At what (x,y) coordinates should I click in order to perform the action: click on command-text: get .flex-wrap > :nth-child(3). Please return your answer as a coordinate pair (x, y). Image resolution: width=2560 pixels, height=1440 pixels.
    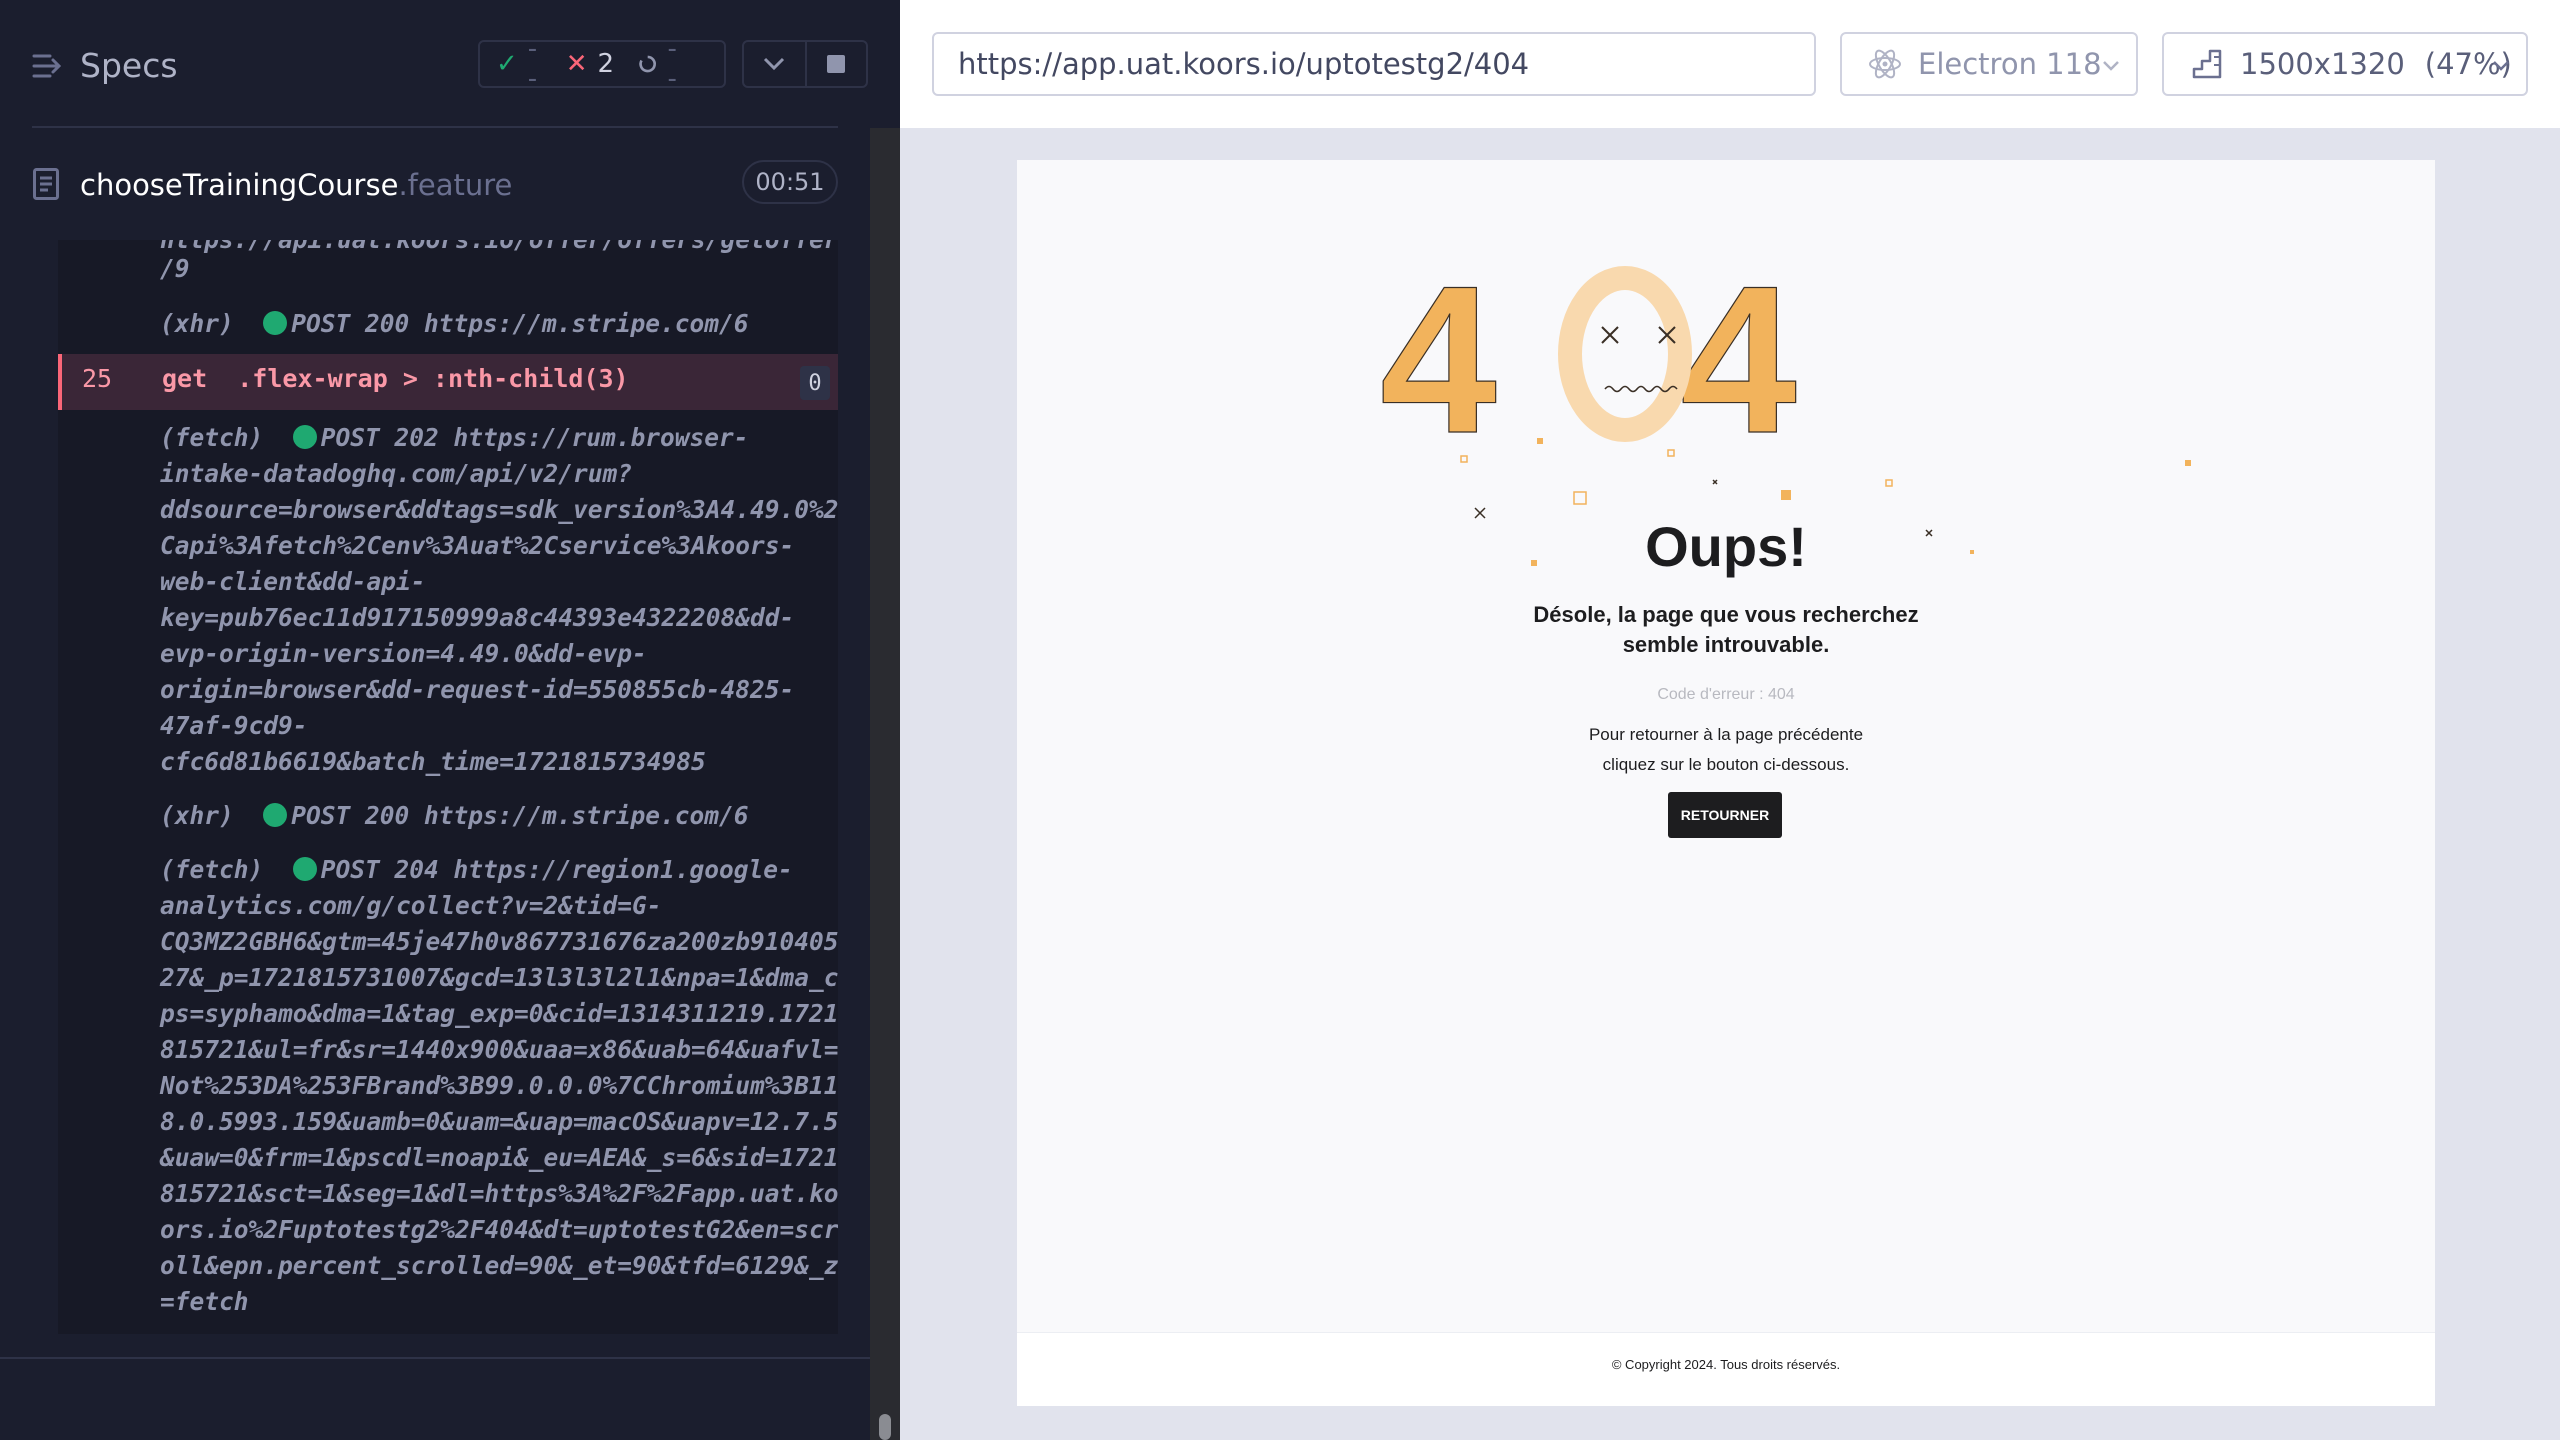
    Looking at the image, I should click on (395, 378).